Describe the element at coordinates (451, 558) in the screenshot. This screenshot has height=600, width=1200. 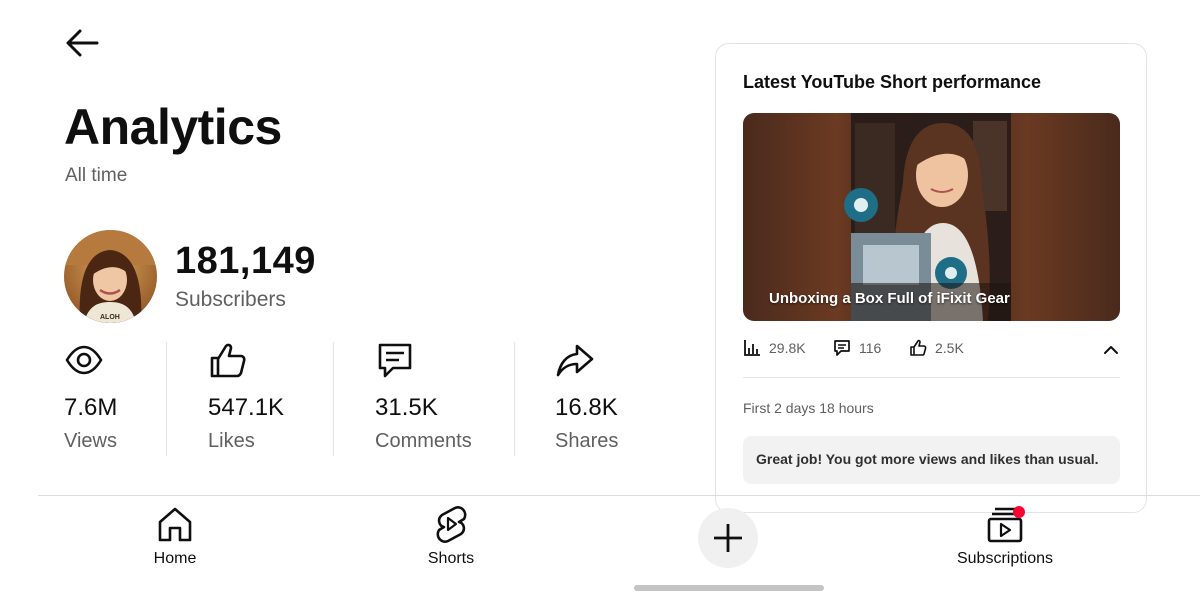
I see `nav-shorts-label: Shorts` at that location.